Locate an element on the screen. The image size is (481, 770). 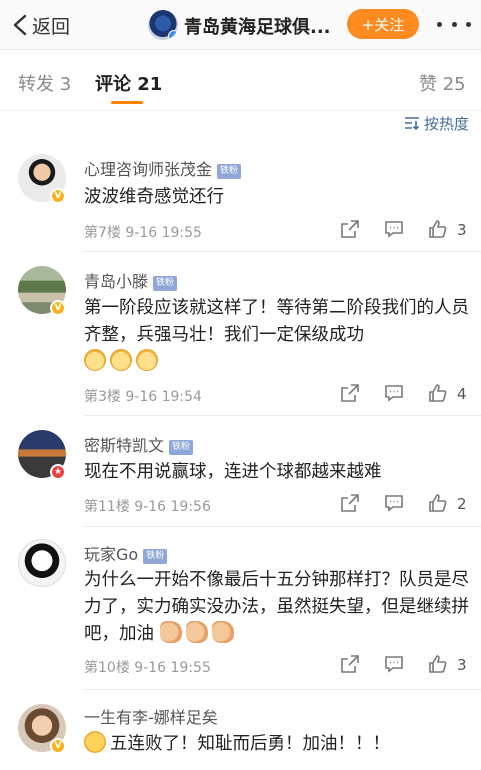
member-badge-icon: ★ is located at coordinates (58, 472).